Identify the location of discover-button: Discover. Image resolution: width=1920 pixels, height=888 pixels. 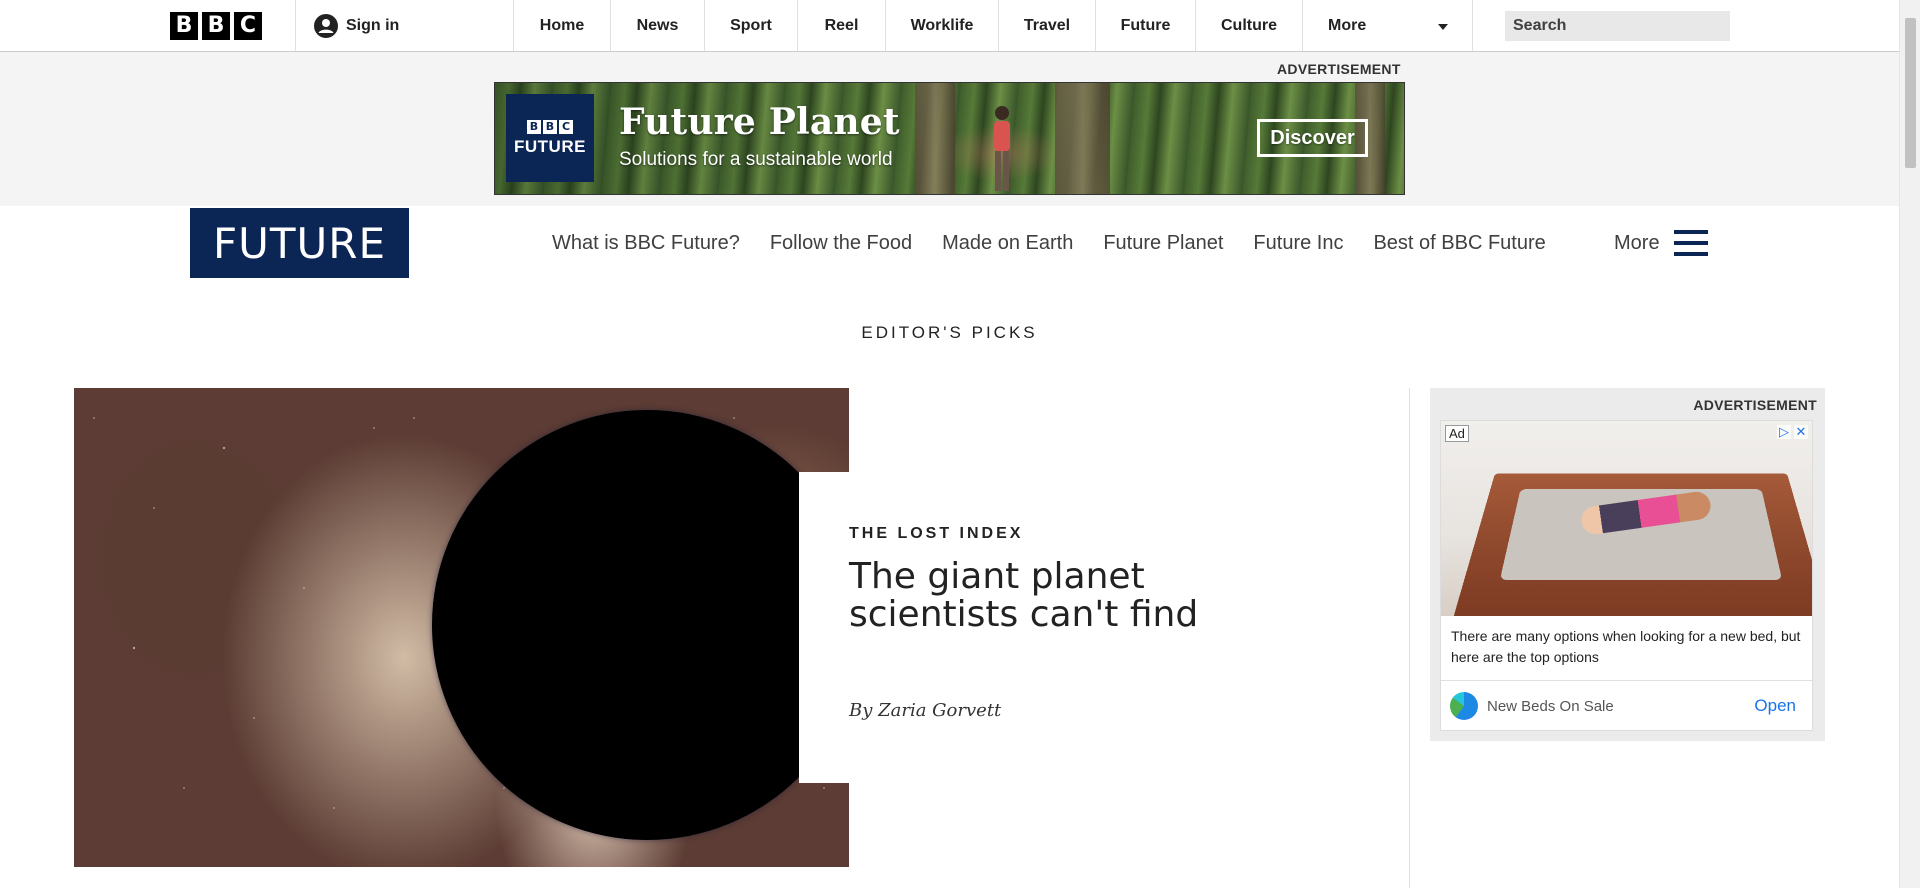
(1312, 138).